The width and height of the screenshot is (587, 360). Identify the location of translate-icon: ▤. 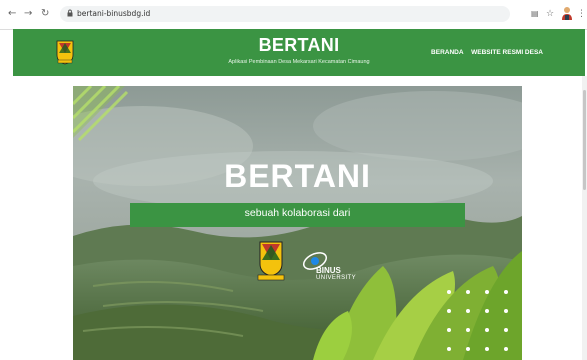
(535, 14).